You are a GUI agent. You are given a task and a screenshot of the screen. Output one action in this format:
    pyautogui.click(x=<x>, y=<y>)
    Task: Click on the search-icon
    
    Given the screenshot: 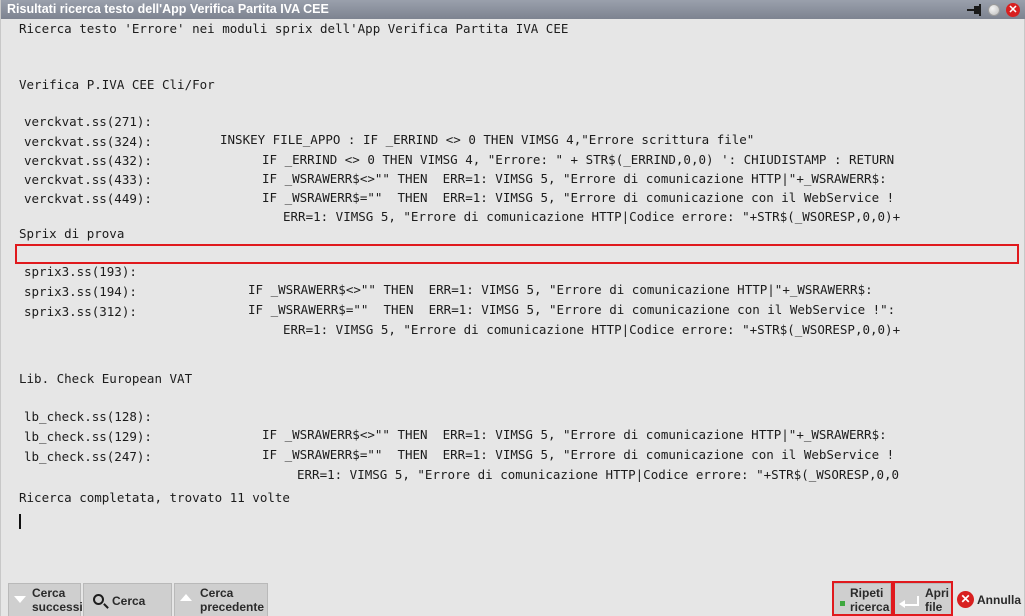 What is the action you would take?
    pyautogui.click(x=98, y=599)
    